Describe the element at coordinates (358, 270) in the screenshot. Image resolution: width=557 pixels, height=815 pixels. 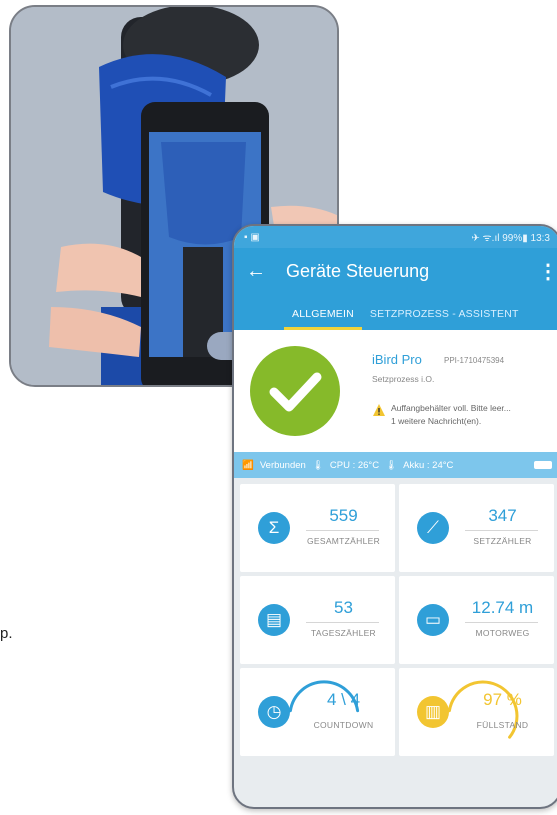
I see `page-title: Geräte Steuerung` at that location.